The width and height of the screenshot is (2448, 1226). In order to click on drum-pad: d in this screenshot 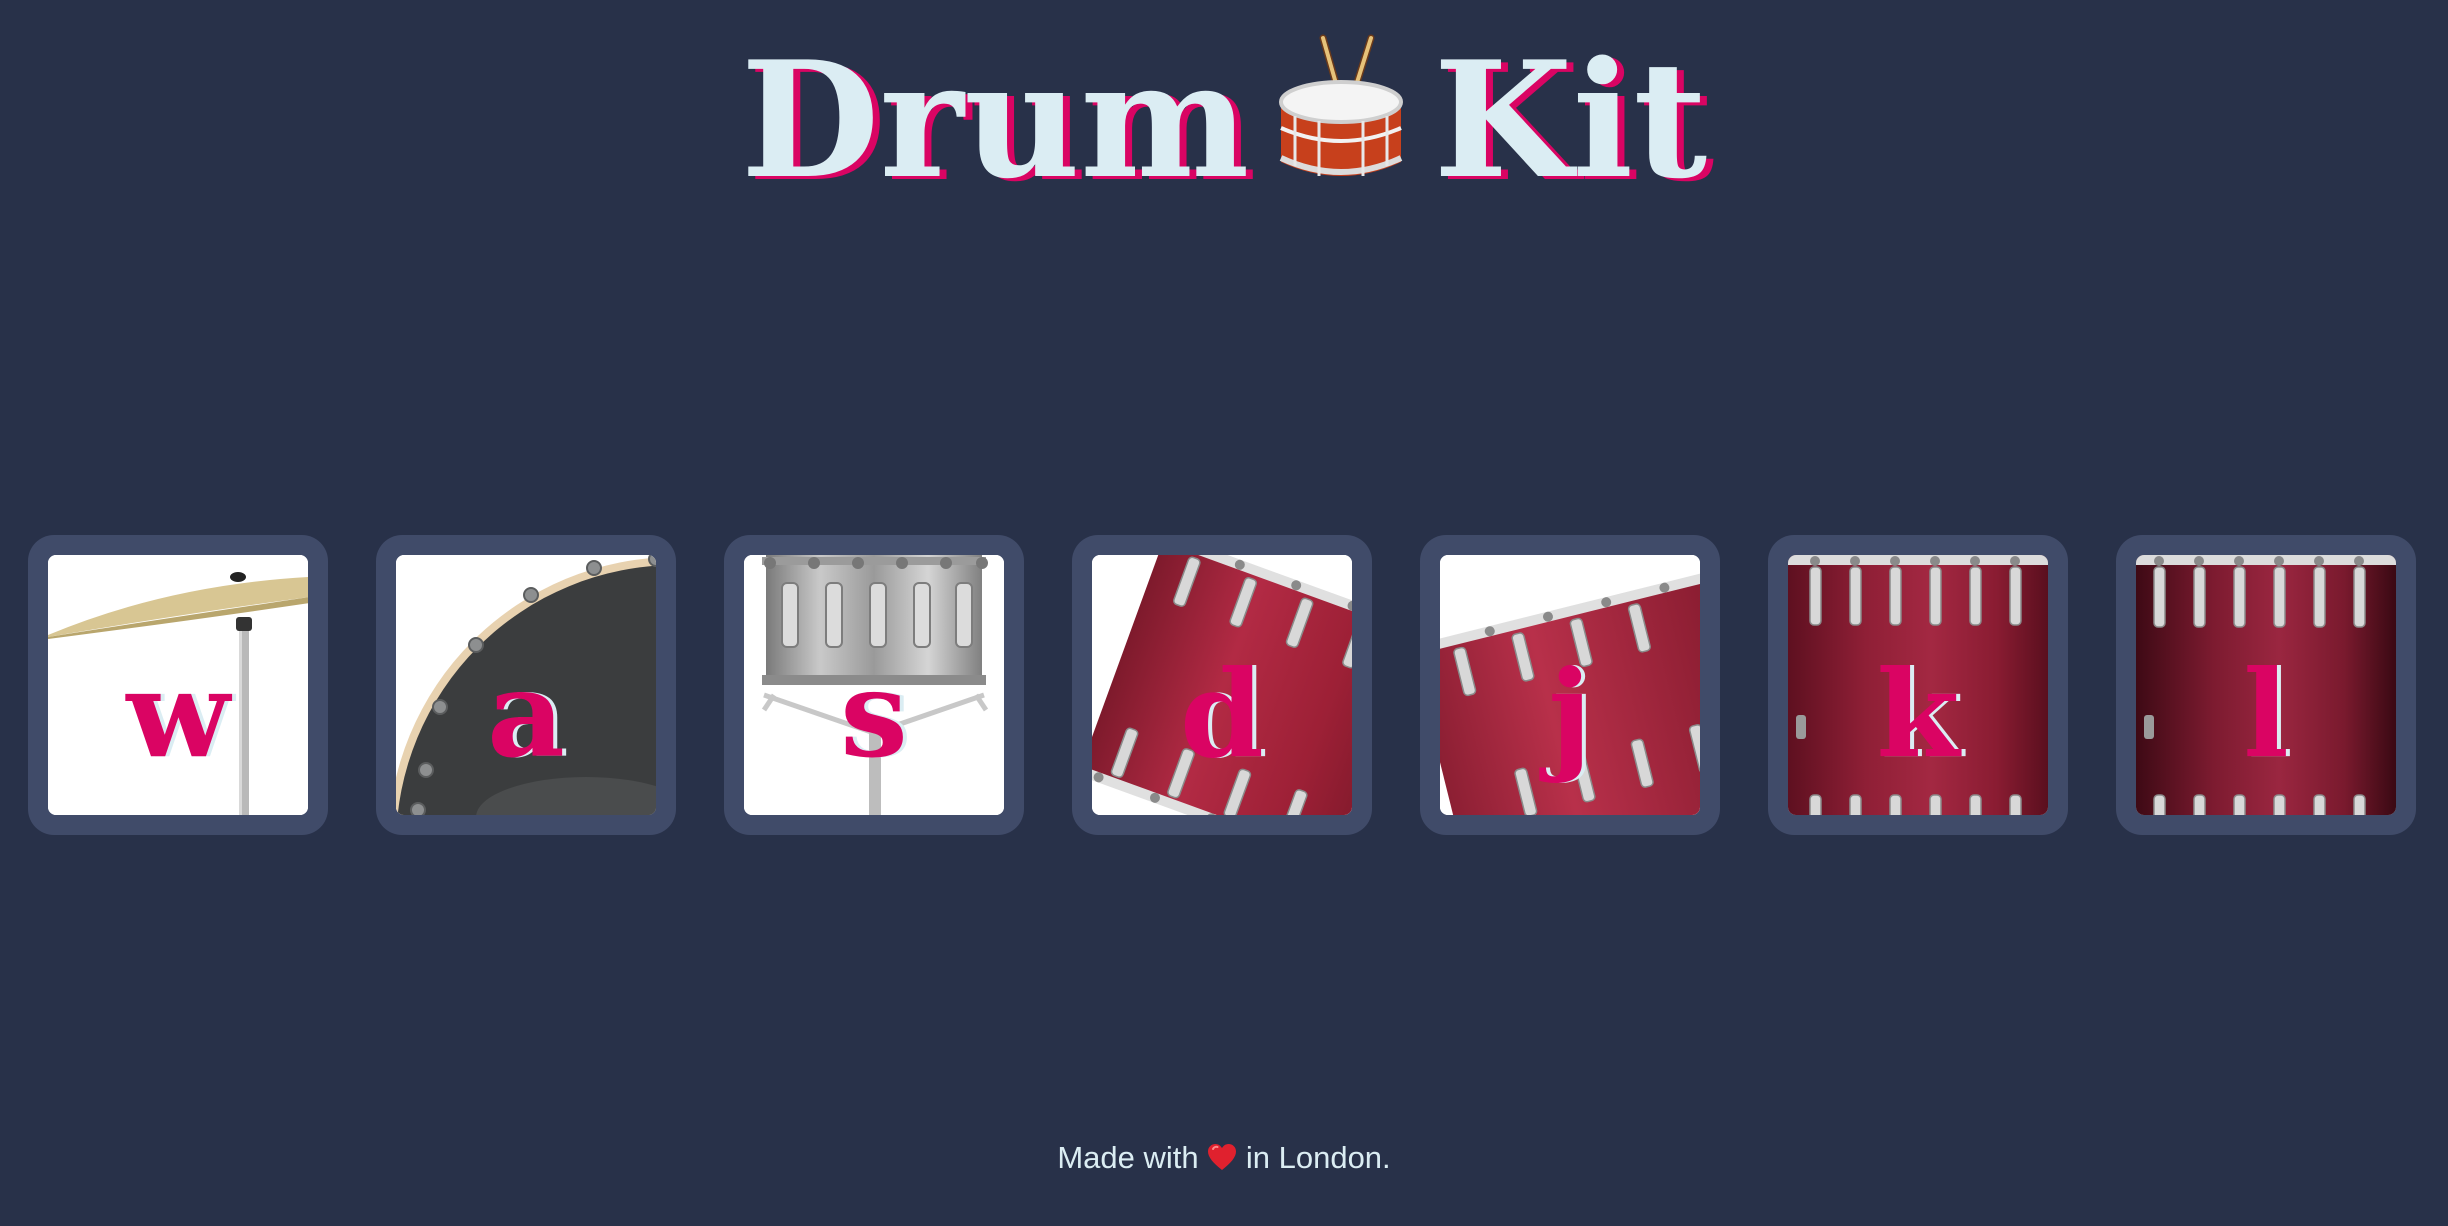, I will do `click(1222, 685)`.